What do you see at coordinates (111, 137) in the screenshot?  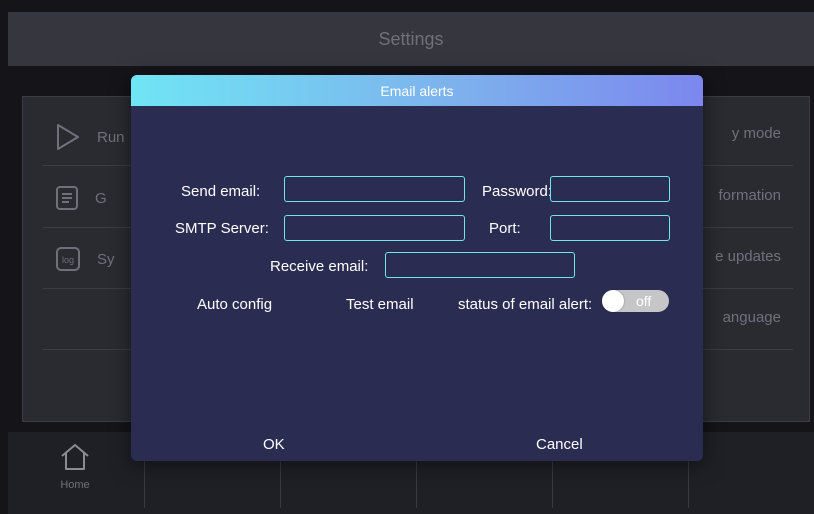 I see `menu-row-label: Run` at bounding box center [111, 137].